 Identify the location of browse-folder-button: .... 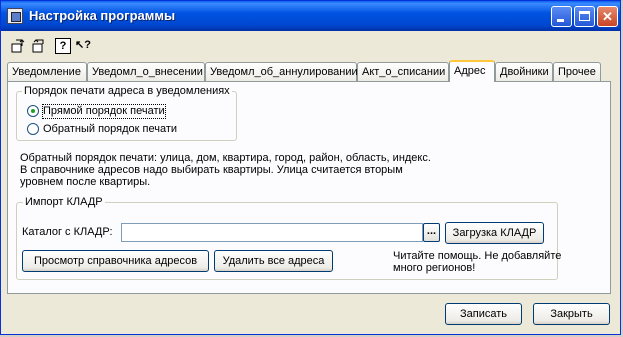
(431, 232).